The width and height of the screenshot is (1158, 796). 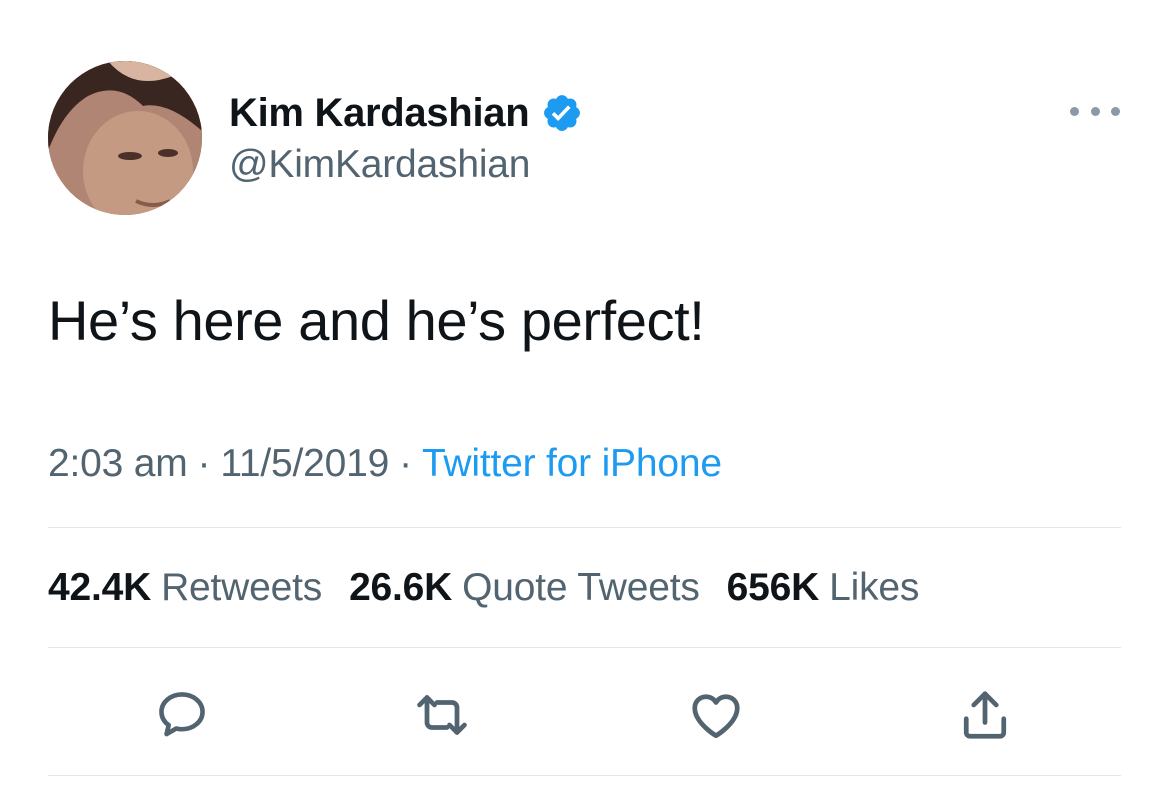 I want to click on like-heart-icon, so click(x=716, y=716).